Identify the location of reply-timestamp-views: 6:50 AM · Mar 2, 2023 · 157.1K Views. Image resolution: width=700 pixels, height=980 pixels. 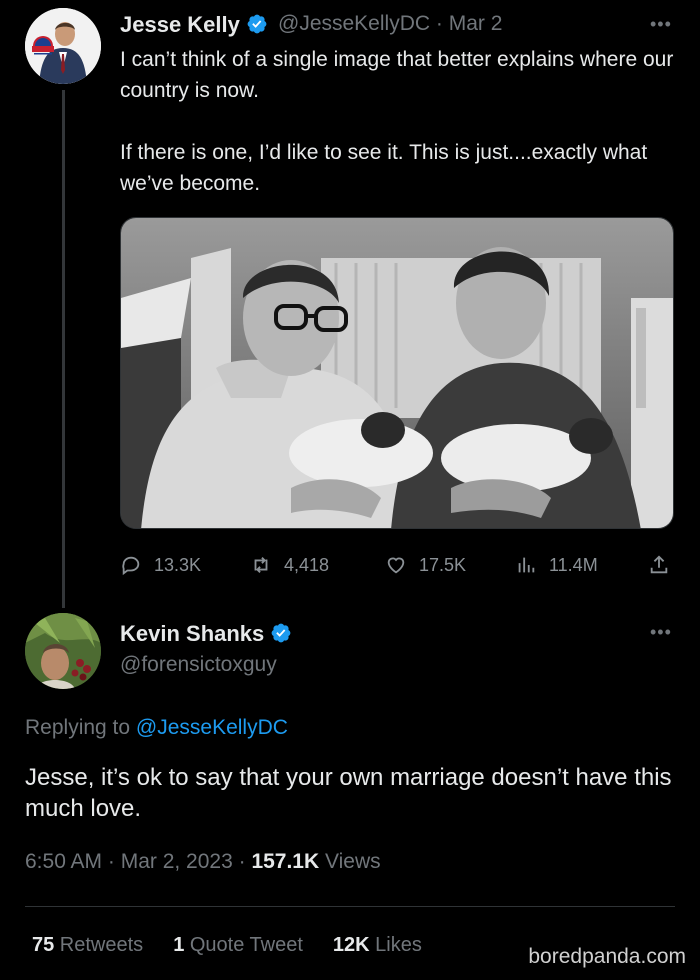
(203, 861).